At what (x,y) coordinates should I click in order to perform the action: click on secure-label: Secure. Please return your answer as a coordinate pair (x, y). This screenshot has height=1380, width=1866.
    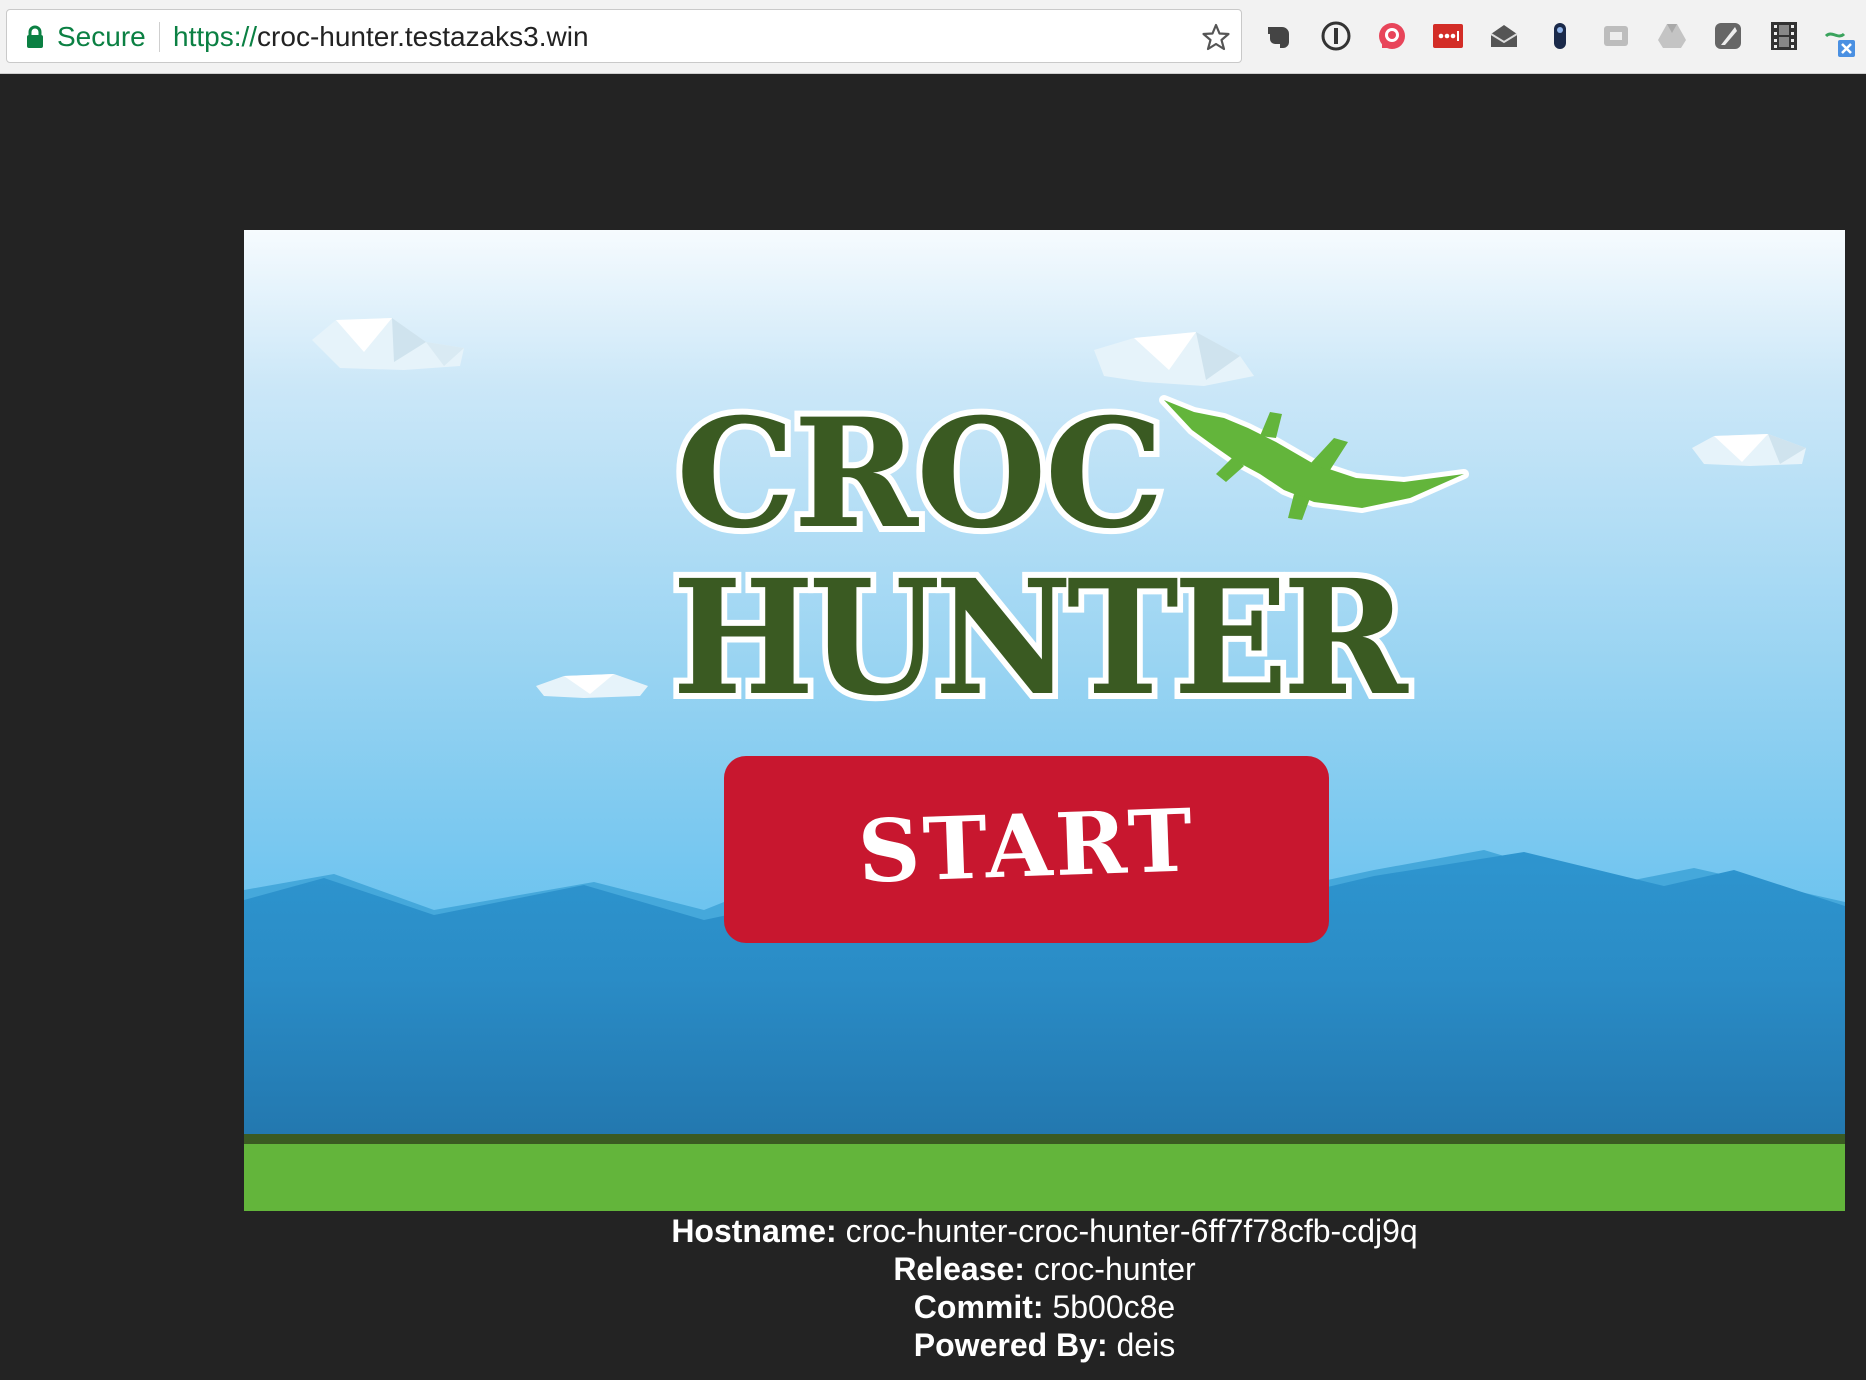
    Looking at the image, I should click on (101, 36).